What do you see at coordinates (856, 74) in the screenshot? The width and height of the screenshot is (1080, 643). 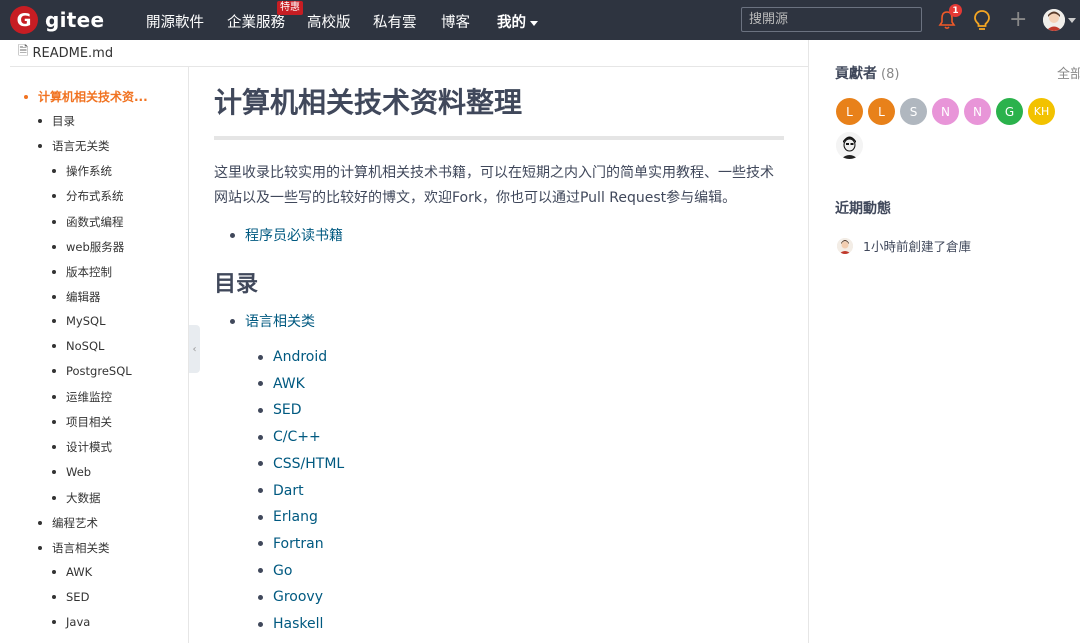 I see `contributors-title: 貢獻者` at bounding box center [856, 74].